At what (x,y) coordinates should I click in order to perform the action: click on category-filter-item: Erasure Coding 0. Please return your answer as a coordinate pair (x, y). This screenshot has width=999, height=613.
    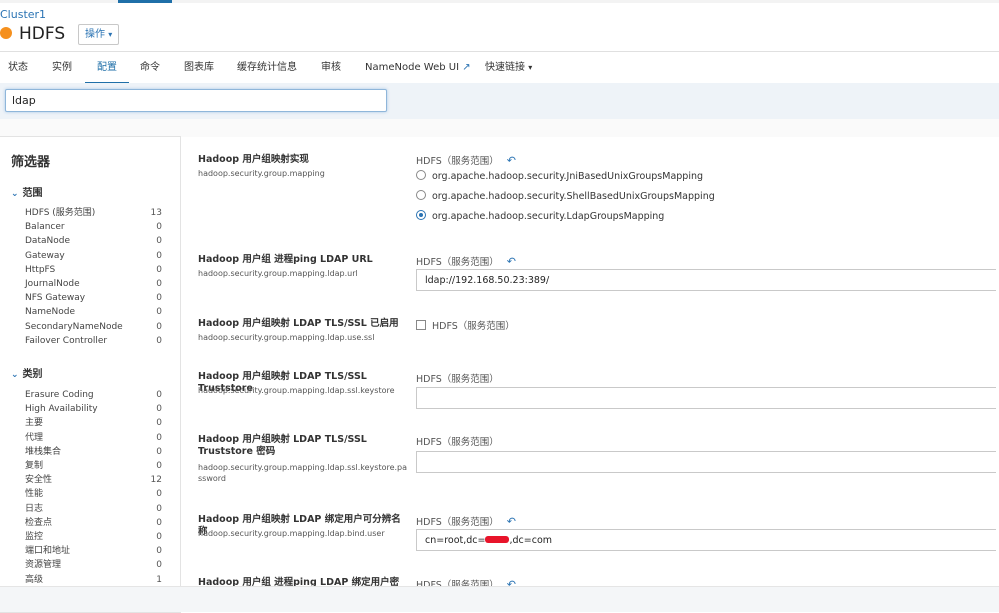
    Looking at the image, I should click on (93, 395).